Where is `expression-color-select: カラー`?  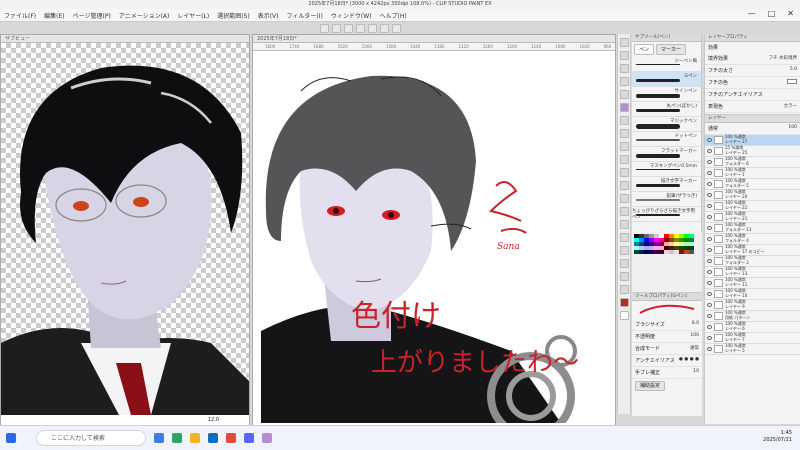 expression-color-select: カラー is located at coordinates (791, 106).